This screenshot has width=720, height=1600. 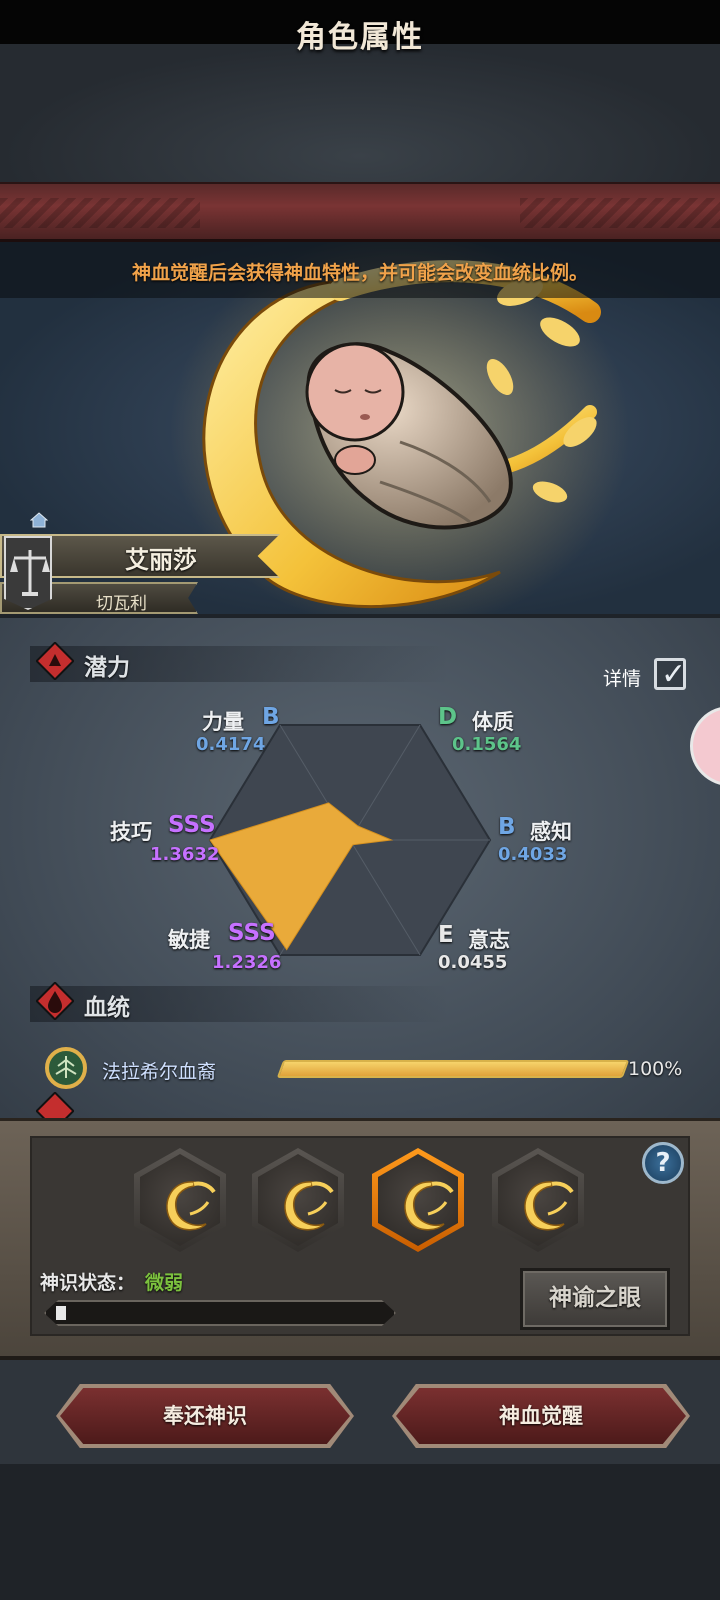 I want to click on stat-label-will: 意志, so click(x=489, y=940).